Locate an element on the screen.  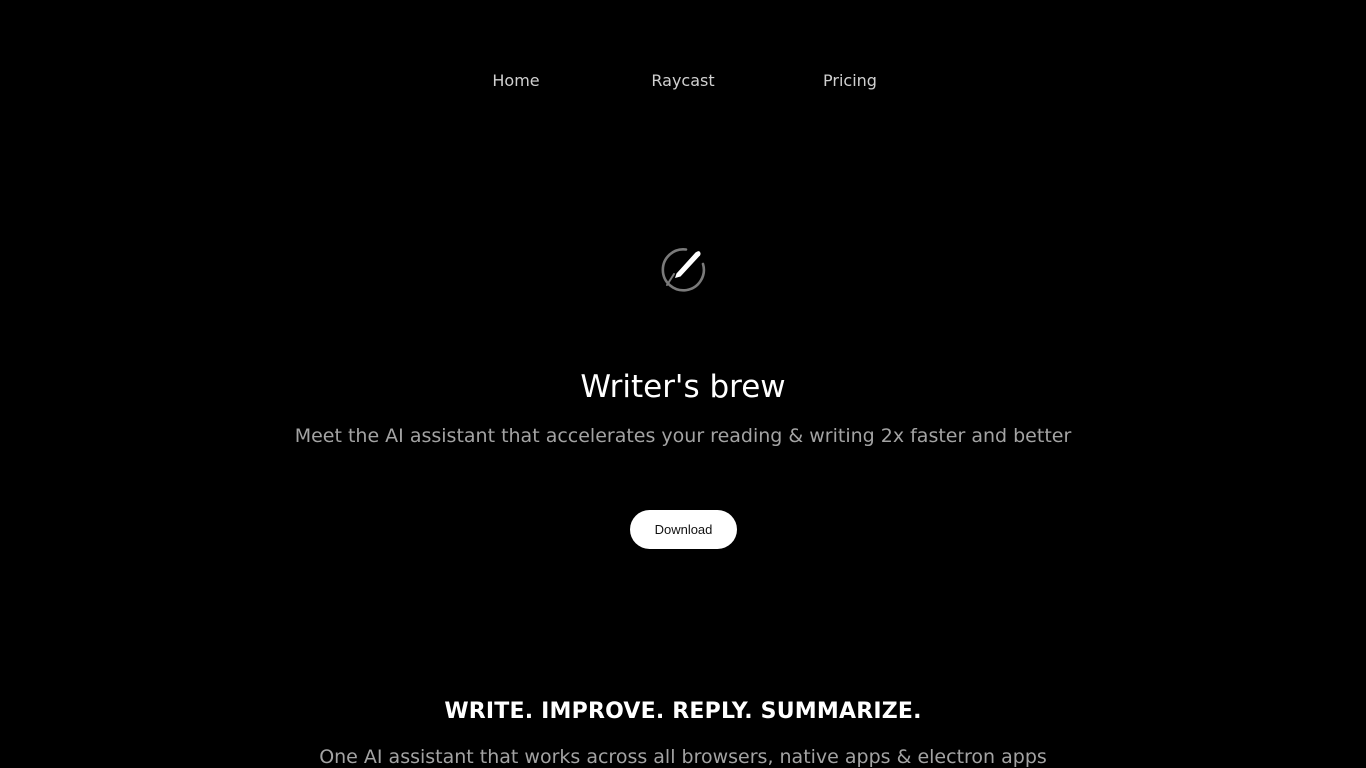
download-button: Download is located at coordinates (683, 529).